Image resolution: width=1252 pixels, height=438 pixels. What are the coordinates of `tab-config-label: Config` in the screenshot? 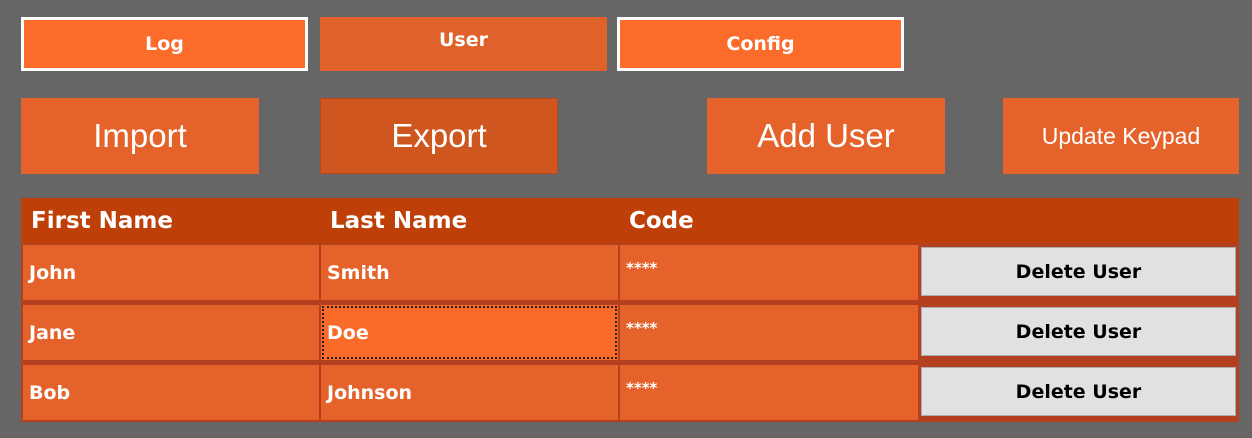 It's located at (760, 44).